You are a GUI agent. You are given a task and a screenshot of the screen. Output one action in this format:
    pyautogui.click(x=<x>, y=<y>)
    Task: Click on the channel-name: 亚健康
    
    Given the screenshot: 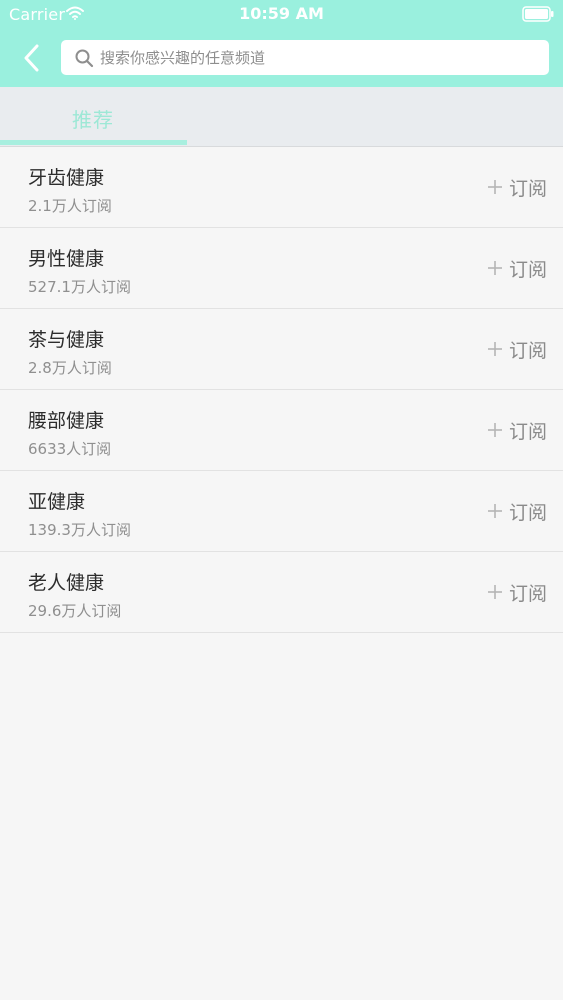 What is the action you would take?
    pyautogui.click(x=57, y=502)
    